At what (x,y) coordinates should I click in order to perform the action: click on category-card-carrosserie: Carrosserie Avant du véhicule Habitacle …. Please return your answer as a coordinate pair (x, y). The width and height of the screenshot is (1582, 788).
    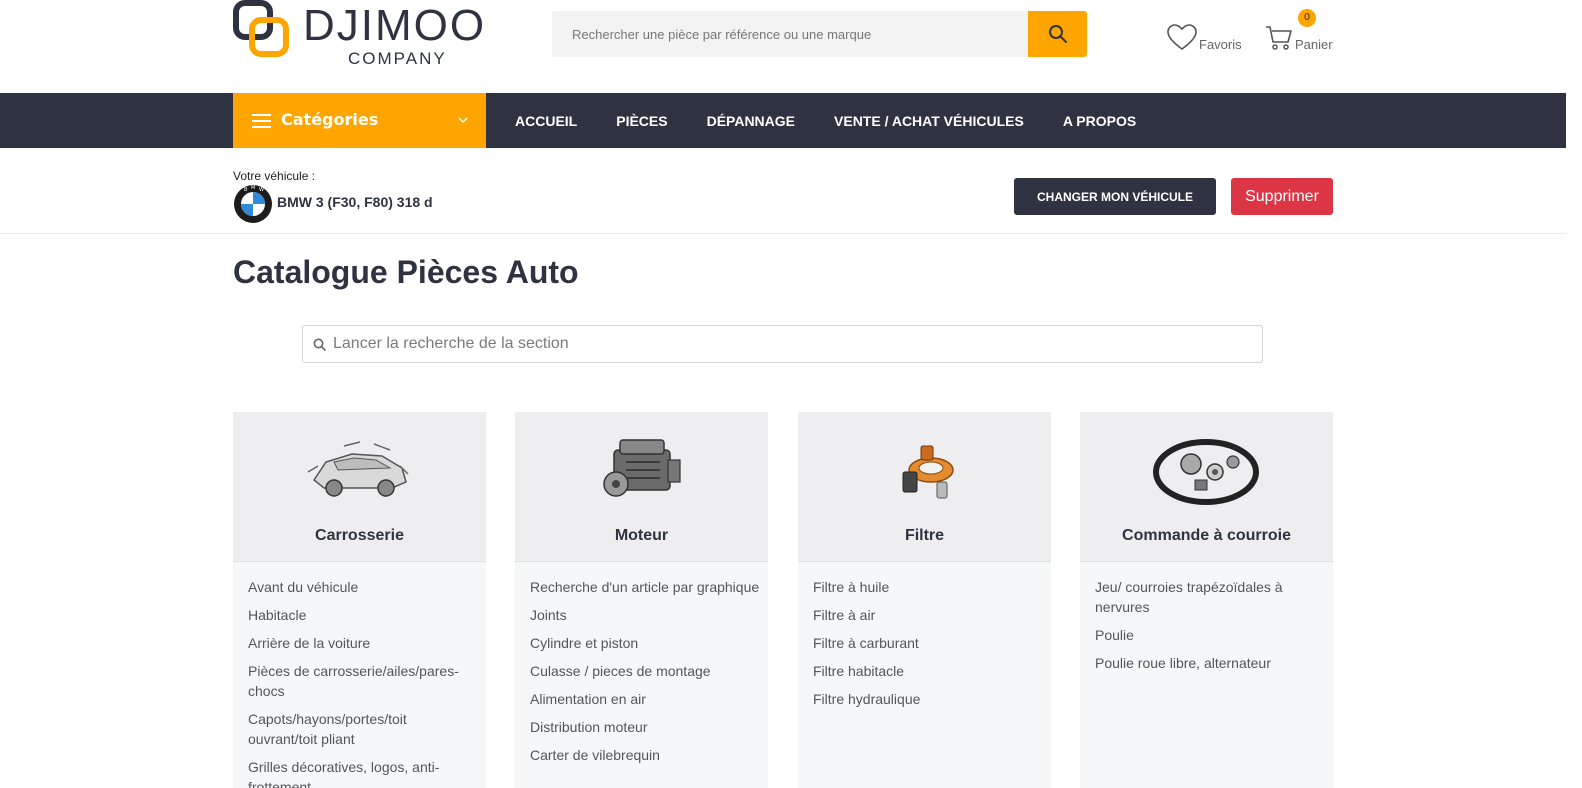
    Looking at the image, I should click on (359, 600).